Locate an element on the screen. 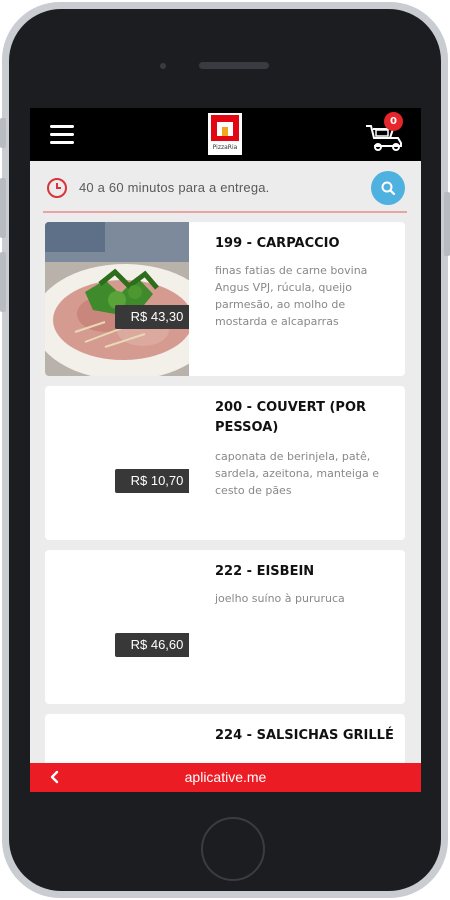 The height and width of the screenshot is (900, 450). speaker is located at coordinates (234, 65).